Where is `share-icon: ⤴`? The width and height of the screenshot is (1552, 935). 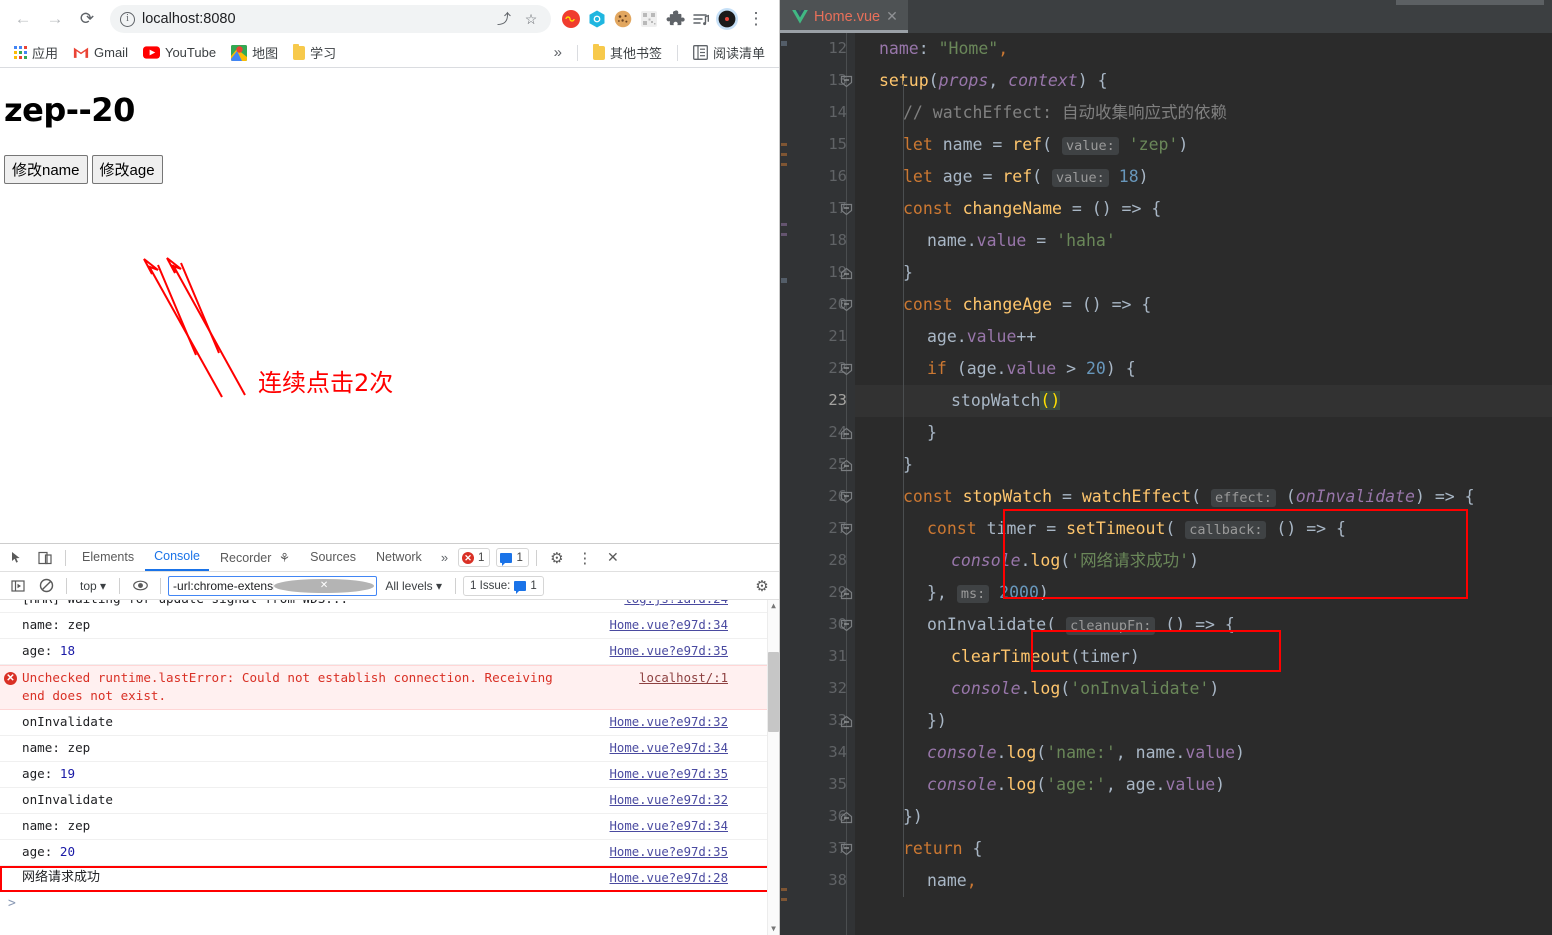 share-icon: ⤴ is located at coordinates (504, 19).